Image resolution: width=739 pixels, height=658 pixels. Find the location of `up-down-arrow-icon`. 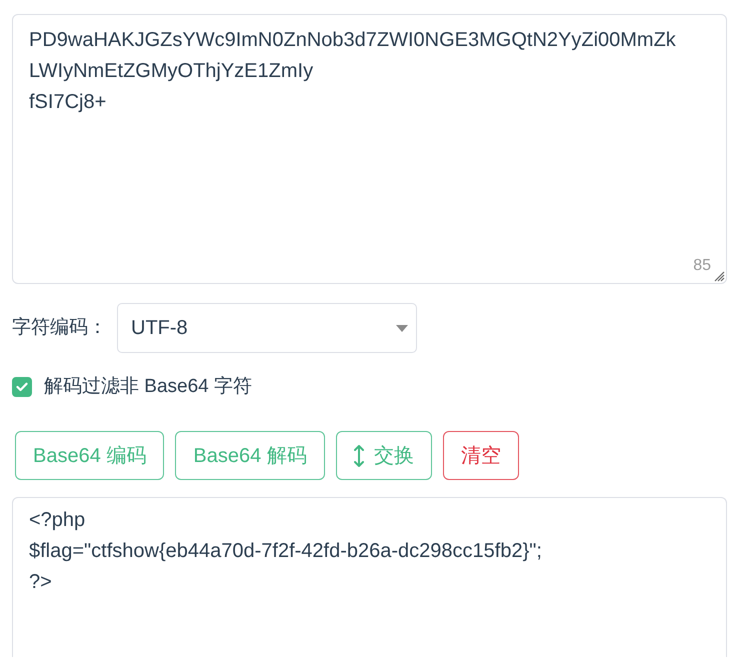

up-down-arrow-icon is located at coordinates (359, 455).